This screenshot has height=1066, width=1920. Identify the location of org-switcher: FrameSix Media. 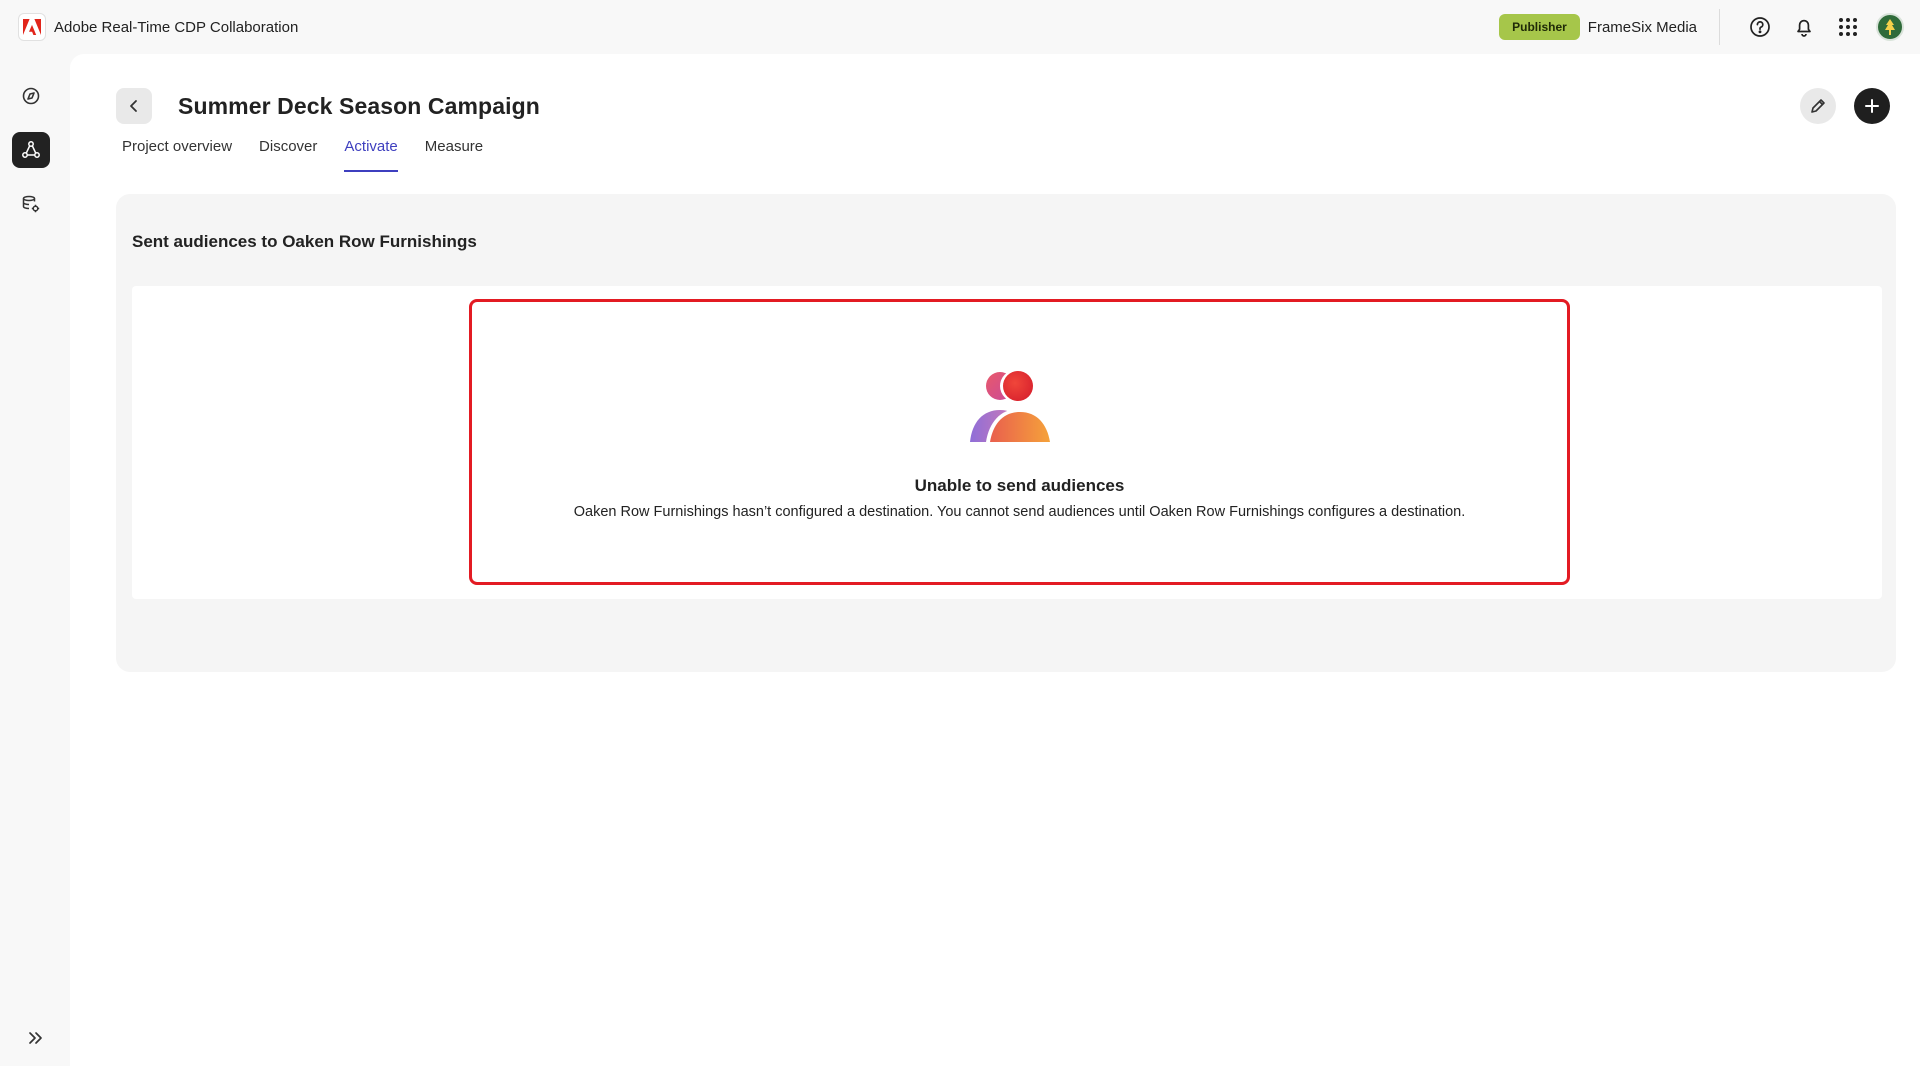
(1642, 27).